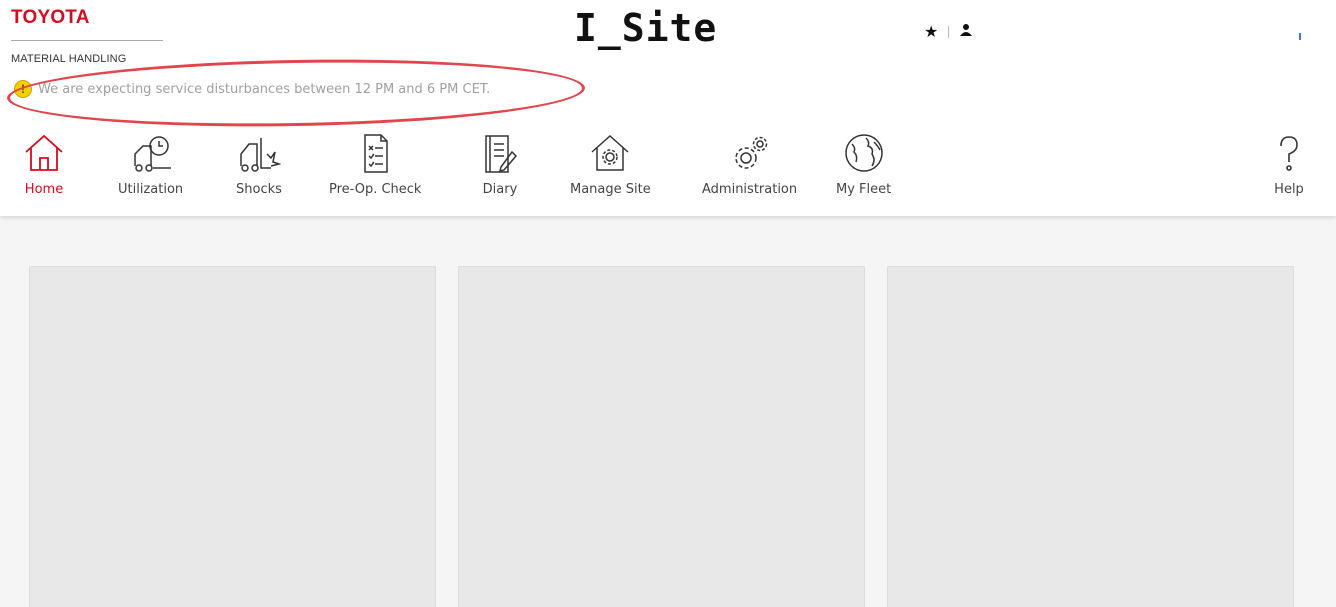 This screenshot has height=607, width=1336. What do you see at coordinates (863, 153) in the screenshot?
I see `globe-icon` at bounding box center [863, 153].